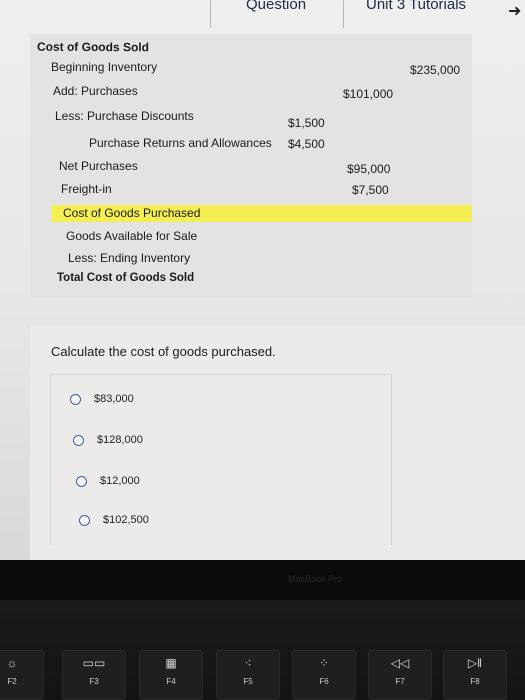 The image size is (525, 700). What do you see at coordinates (324, 681) in the screenshot?
I see `key-f6-label: F6` at bounding box center [324, 681].